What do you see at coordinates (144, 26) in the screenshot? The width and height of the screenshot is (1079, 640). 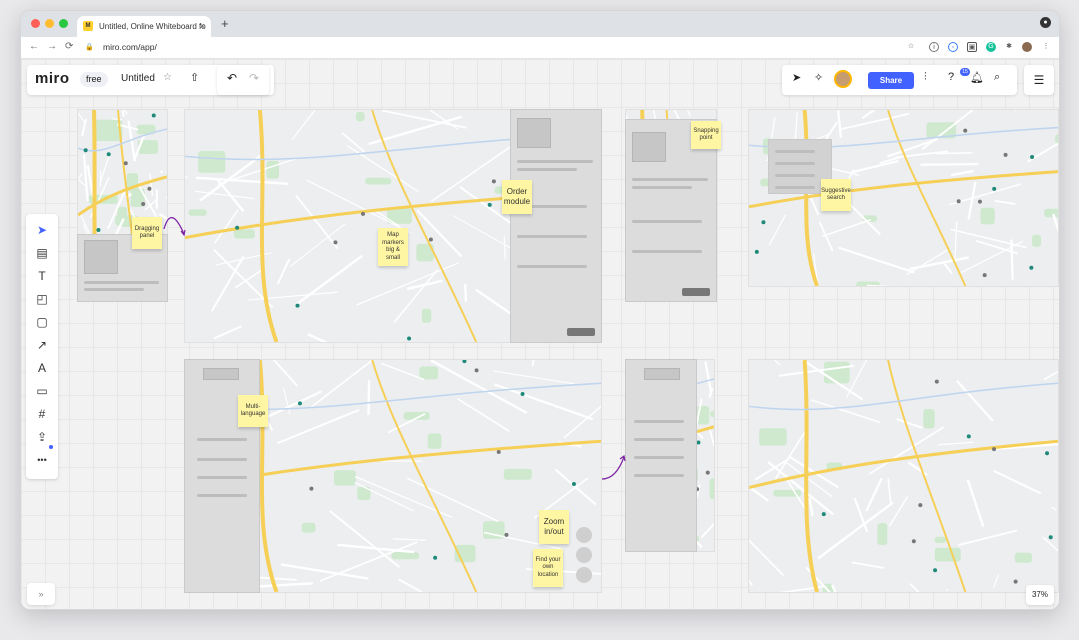 I see `browser-tab: M Untitled, Online Whiteboard fo ×` at bounding box center [144, 26].